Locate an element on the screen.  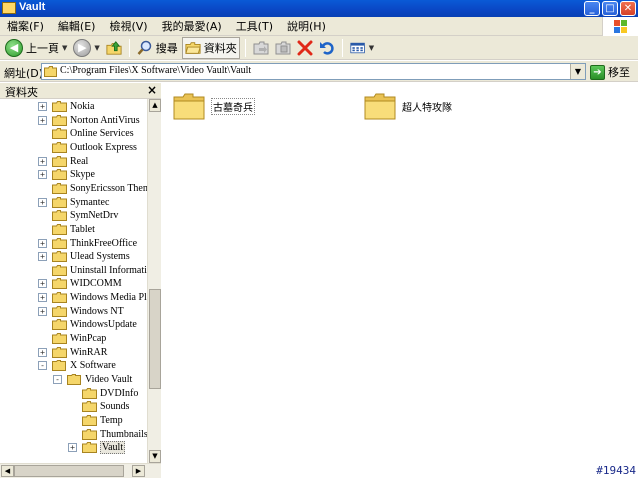
menu-tools: 工具(T) is located at coordinates (254, 26).